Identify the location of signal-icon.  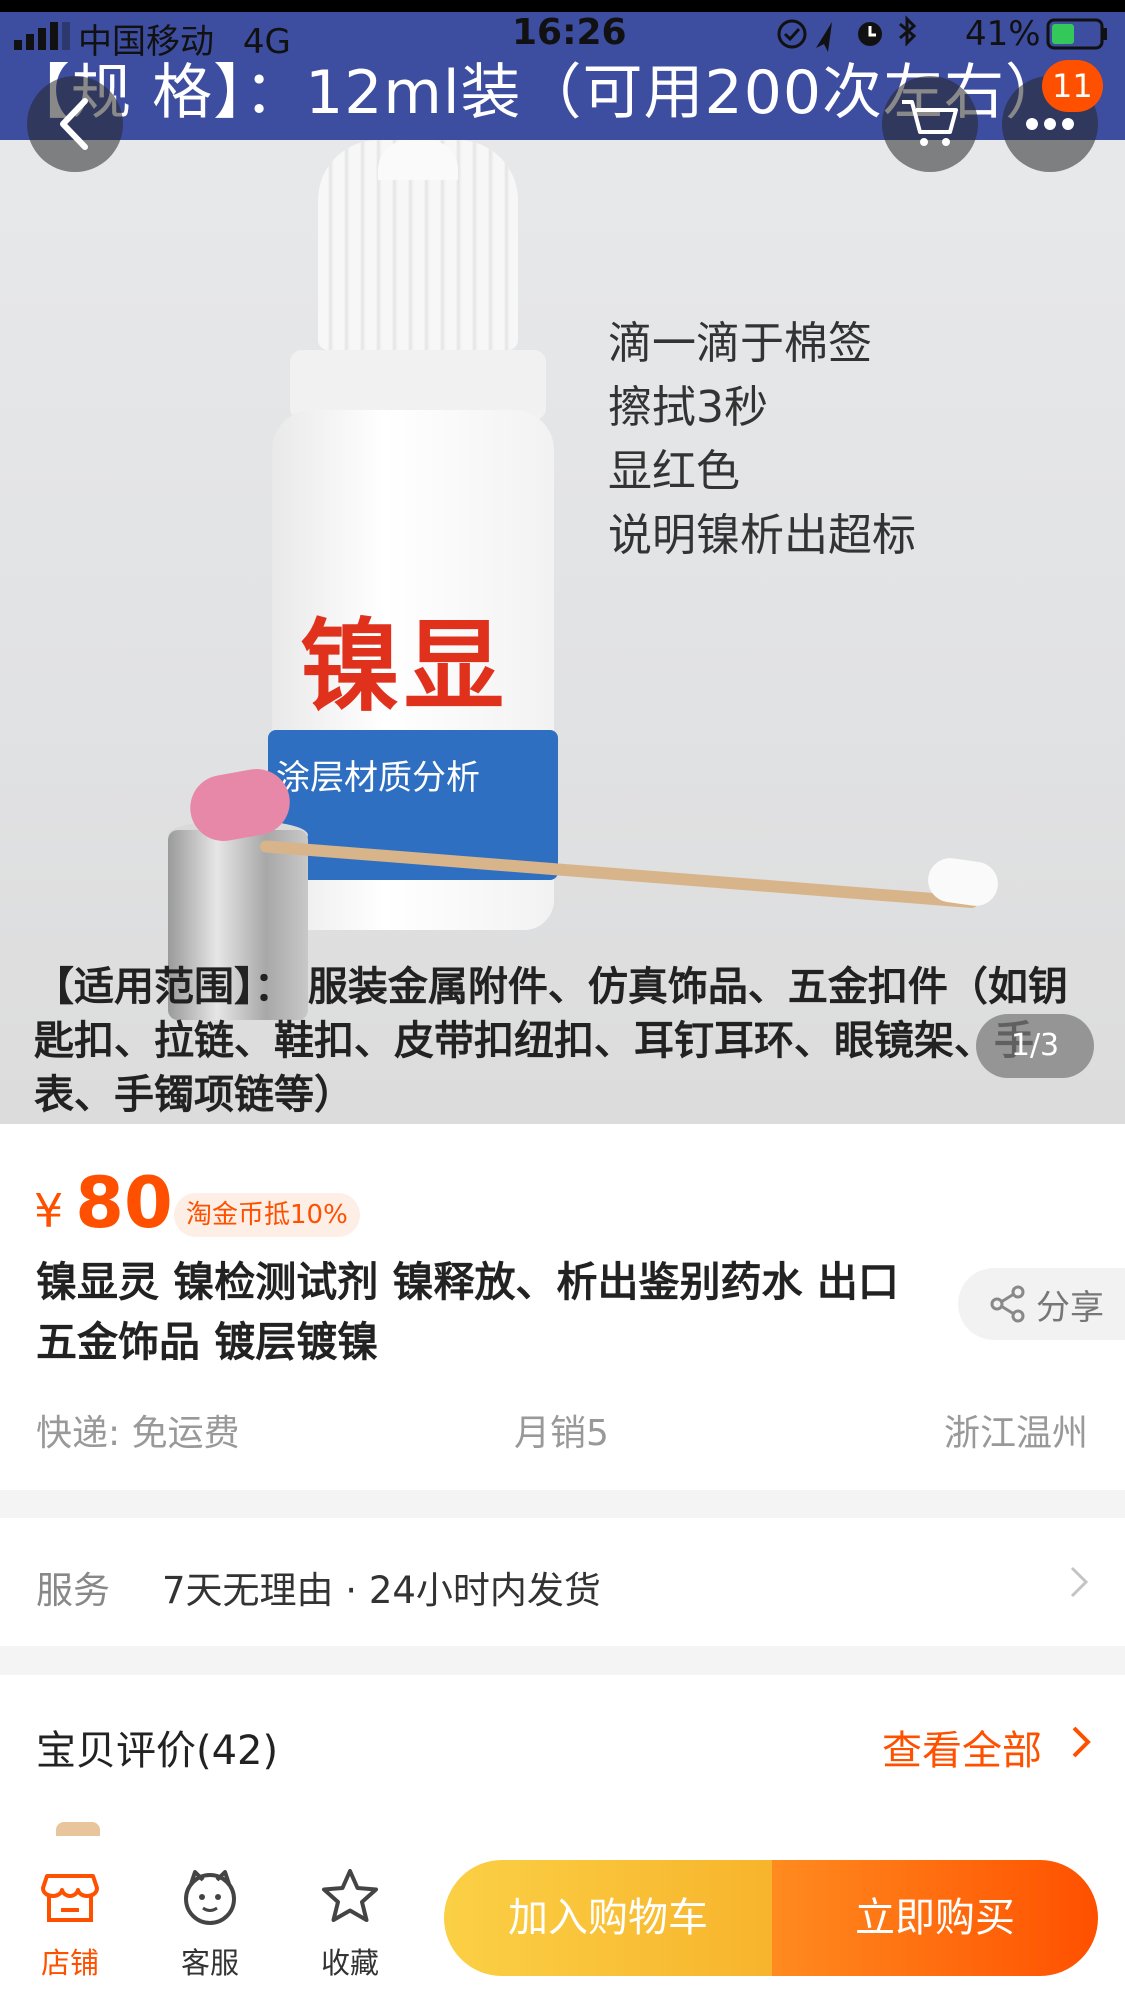
(42, 36).